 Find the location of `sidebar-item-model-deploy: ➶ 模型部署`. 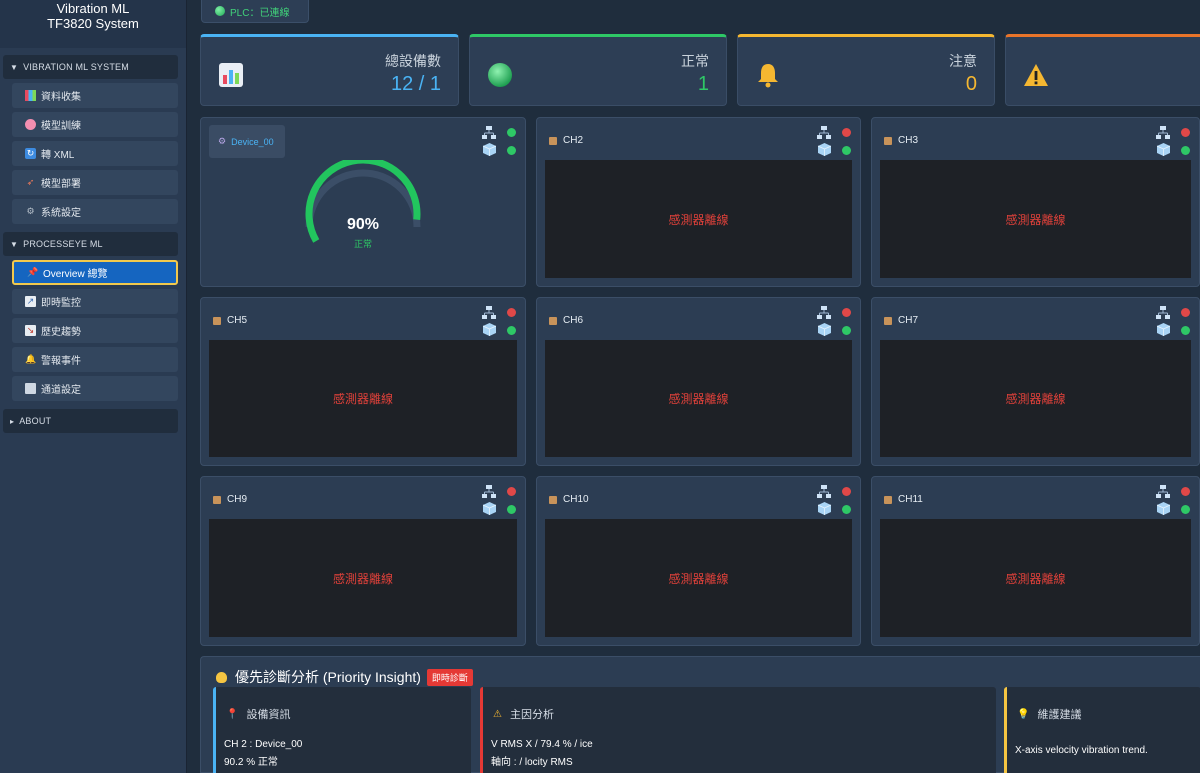

sidebar-item-model-deploy: ➶ 模型部署 is located at coordinates (95, 182).